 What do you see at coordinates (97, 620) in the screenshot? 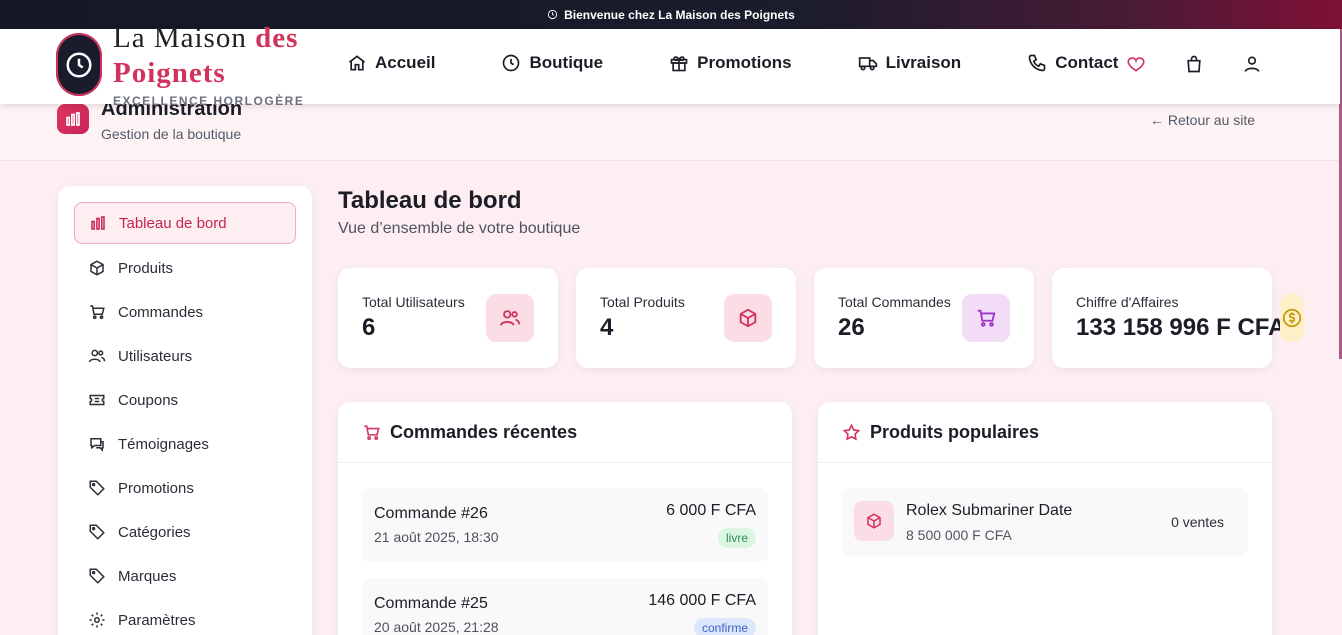
I see `gear-icon` at bounding box center [97, 620].